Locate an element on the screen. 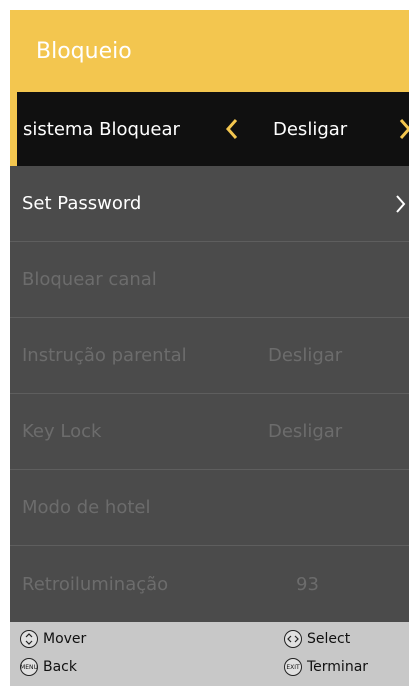  hint-back: MENU Back is located at coordinates (48, 667).